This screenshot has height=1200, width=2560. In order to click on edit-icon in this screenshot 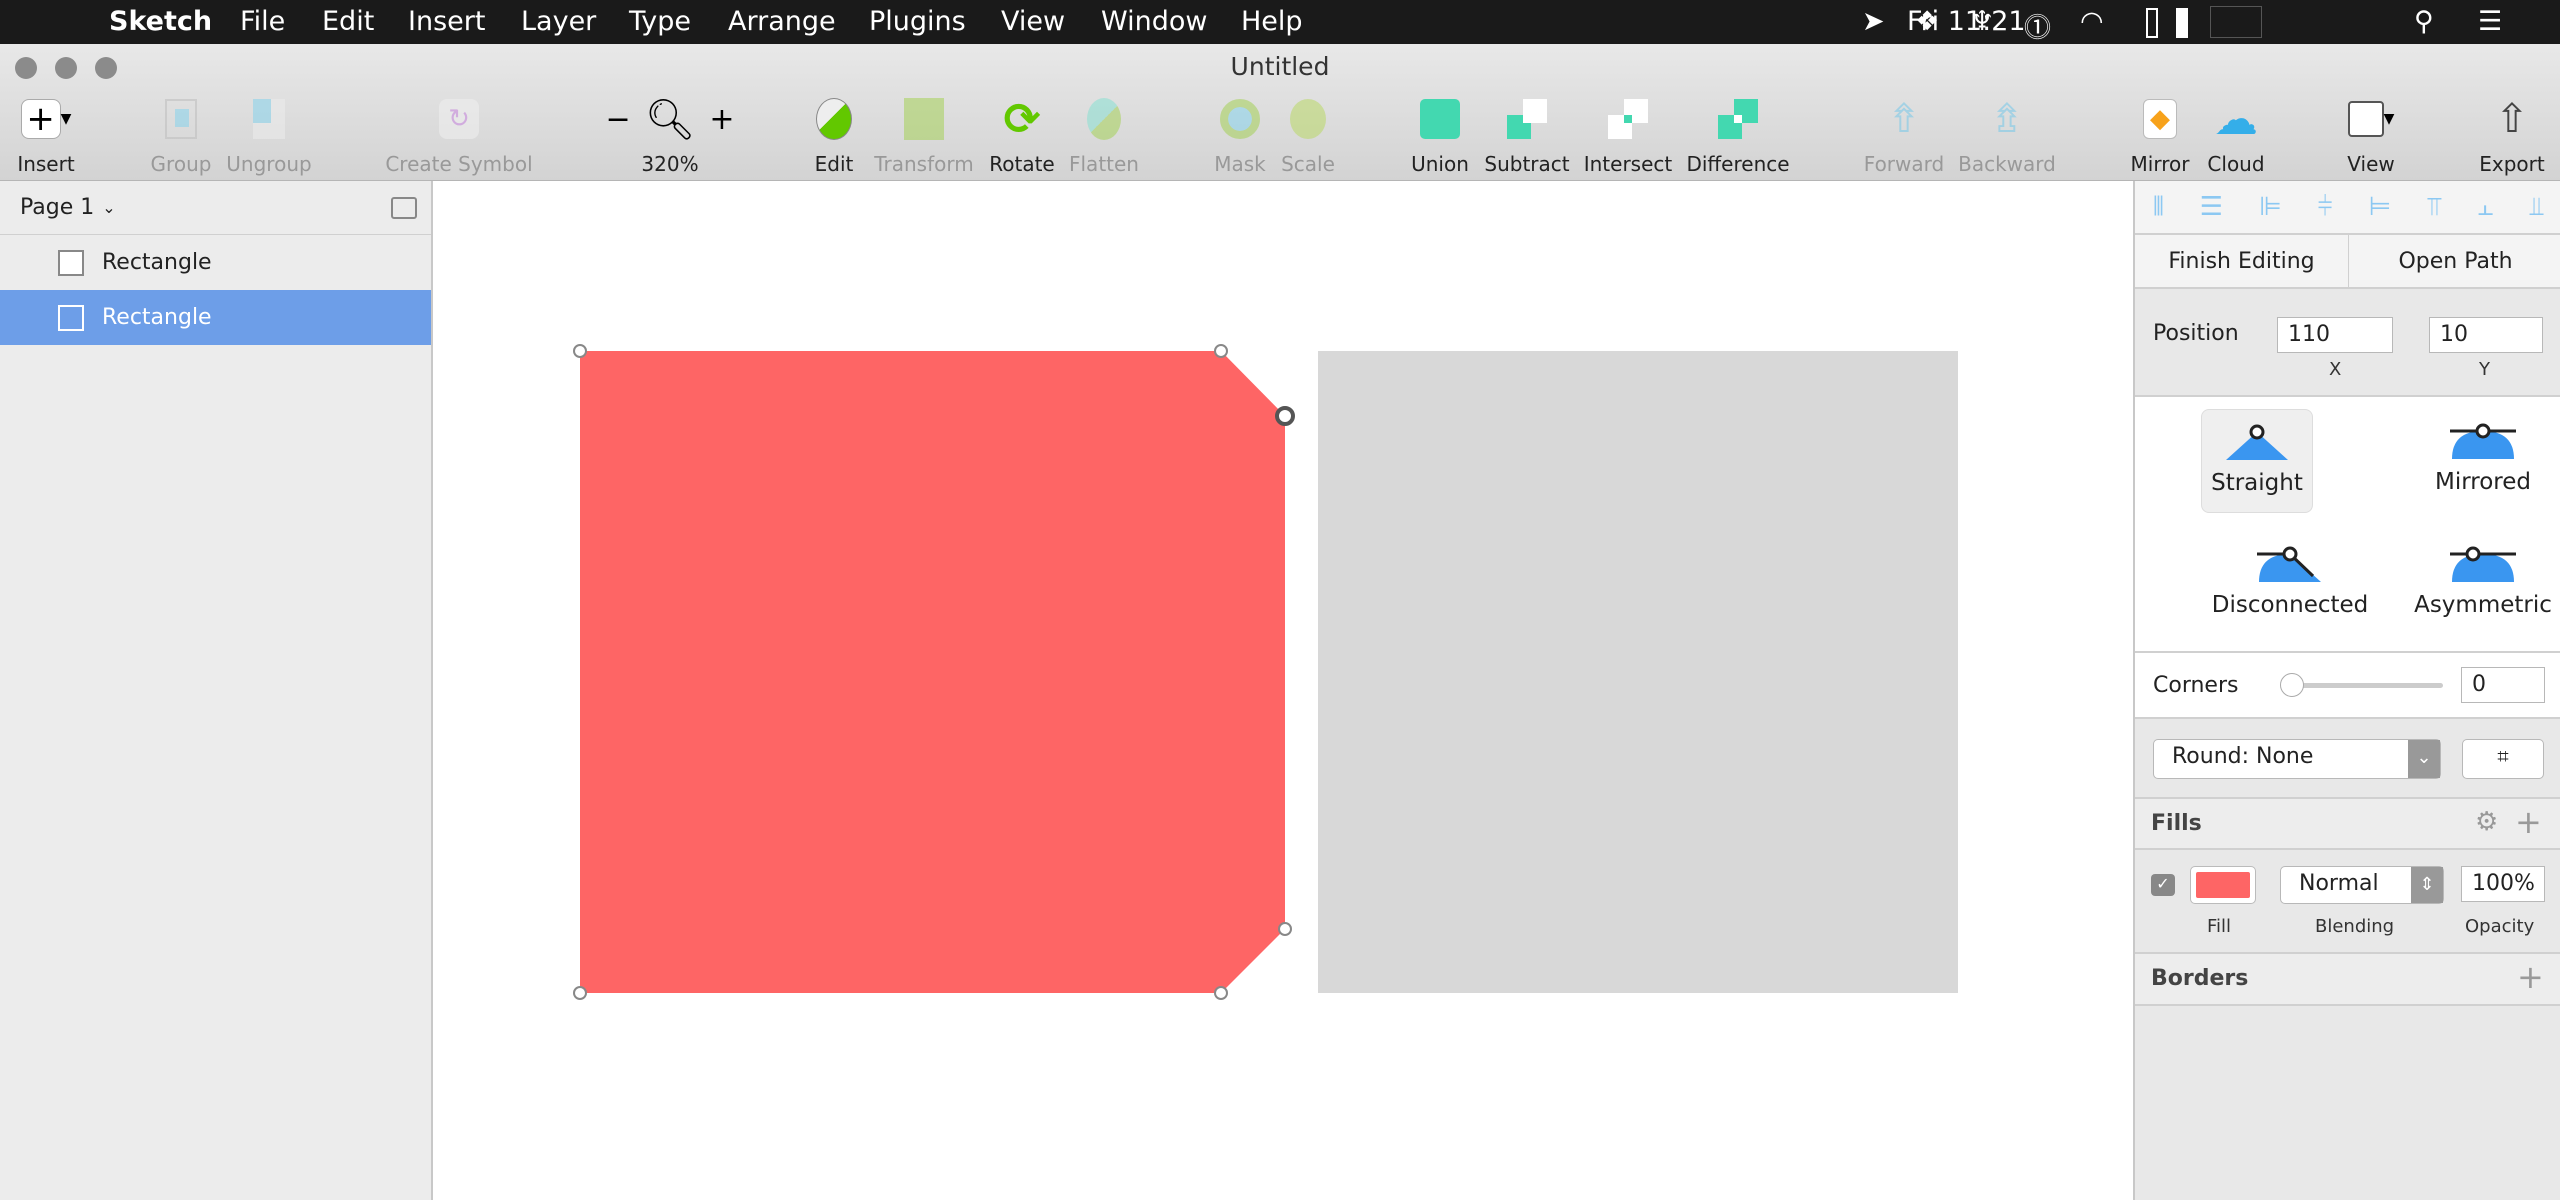, I will do `click(834, 119)`.